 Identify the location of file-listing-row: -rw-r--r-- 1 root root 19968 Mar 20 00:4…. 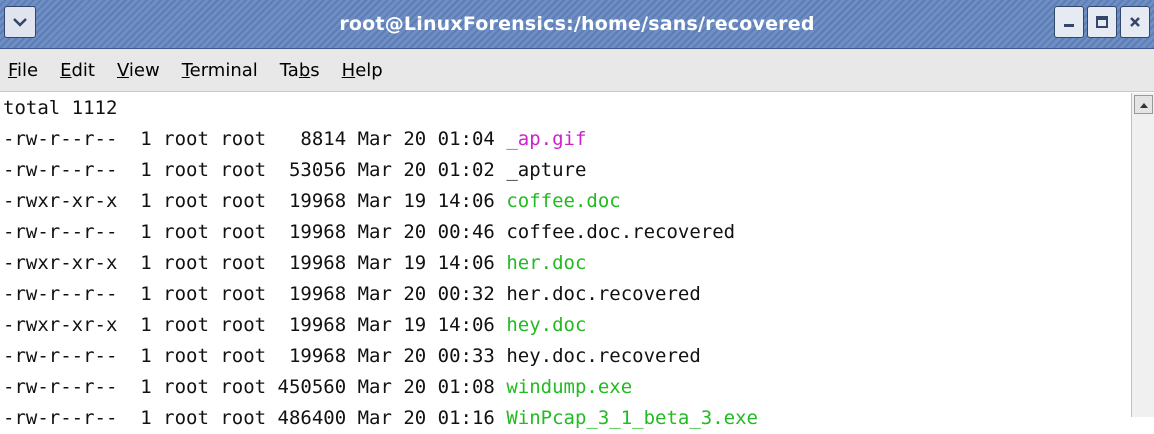
(566, 232).